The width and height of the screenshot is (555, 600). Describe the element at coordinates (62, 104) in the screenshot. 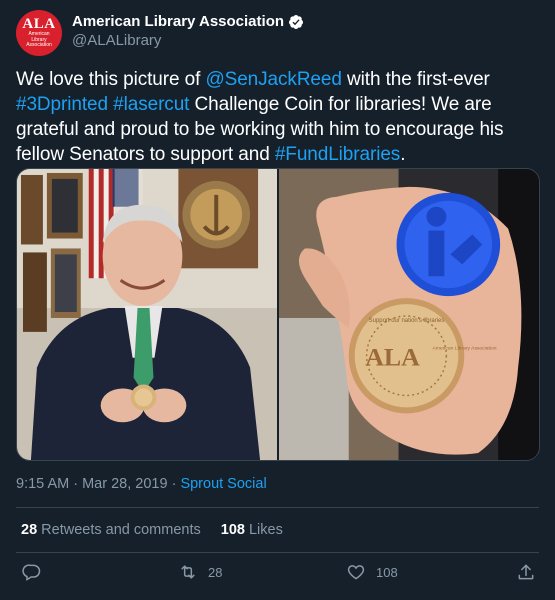

I see `hashtag-link: #3Dprinted` at that location.